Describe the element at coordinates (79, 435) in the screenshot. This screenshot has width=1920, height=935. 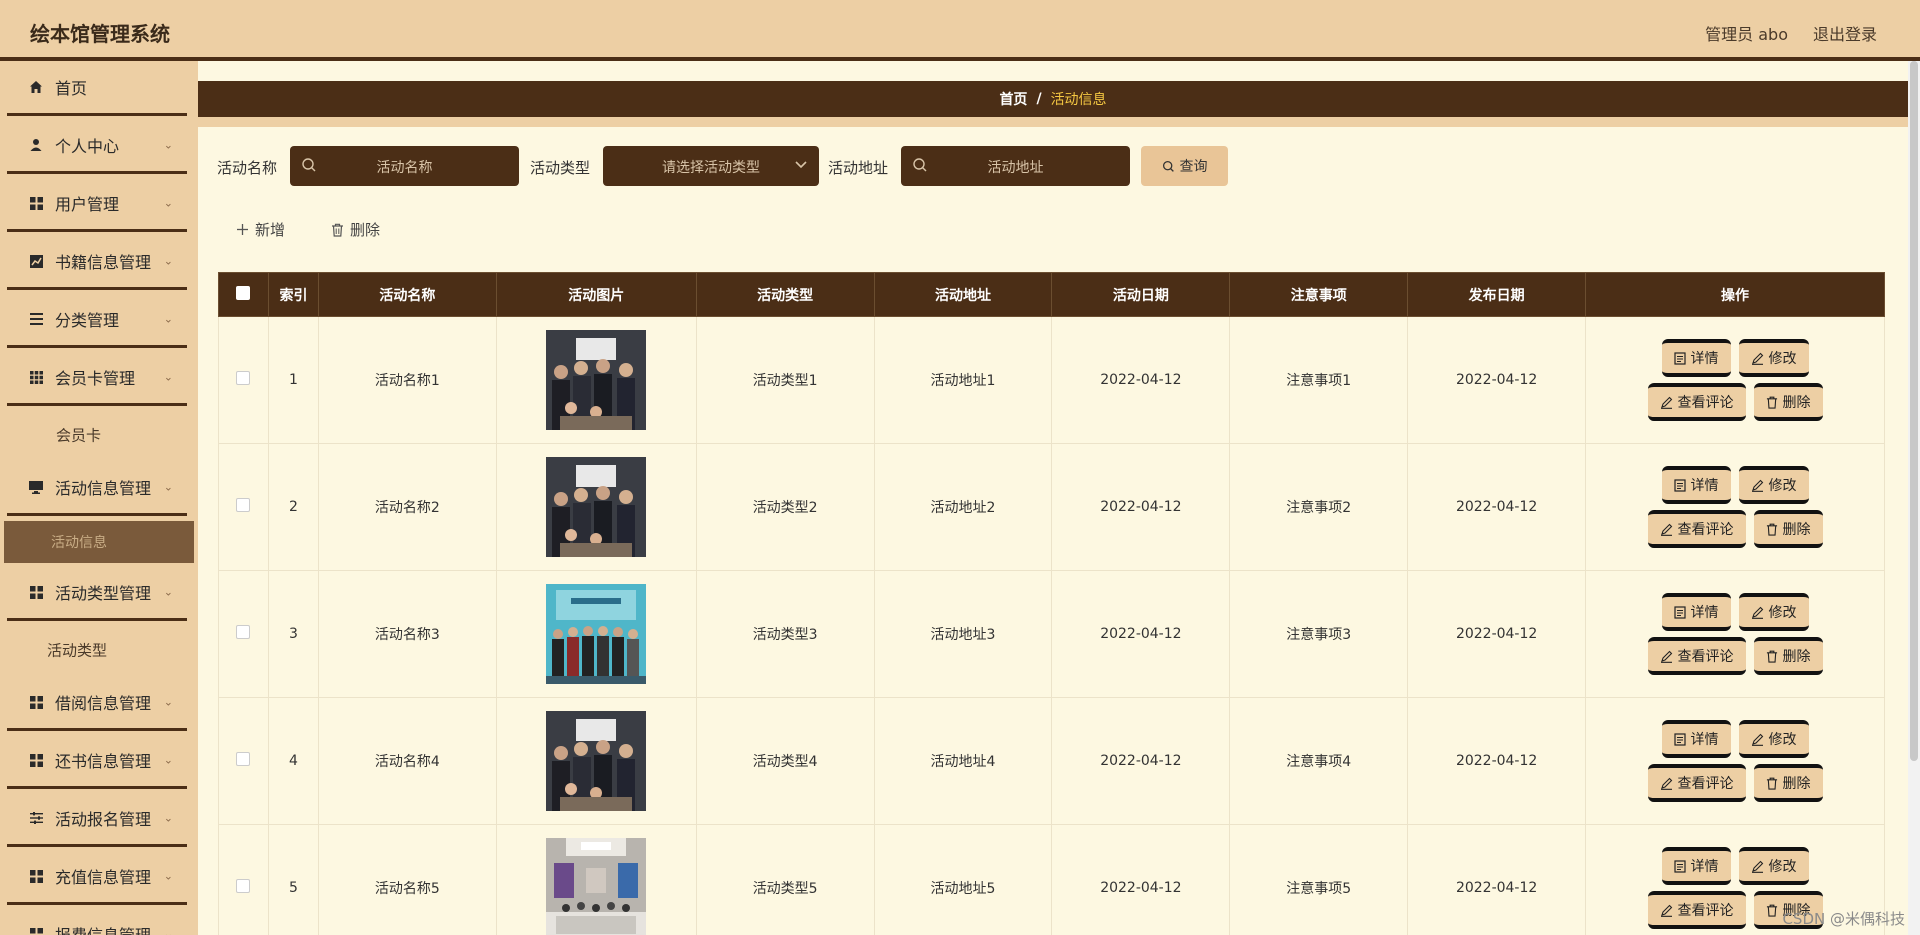
I see `sidebar-subitem-label: 会员卡` at that location.